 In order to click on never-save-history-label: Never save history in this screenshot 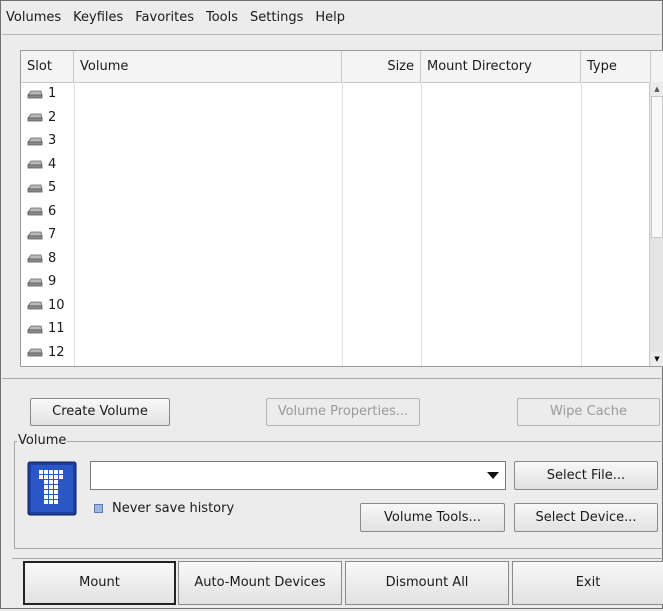, I will do `click(173, 508)`.